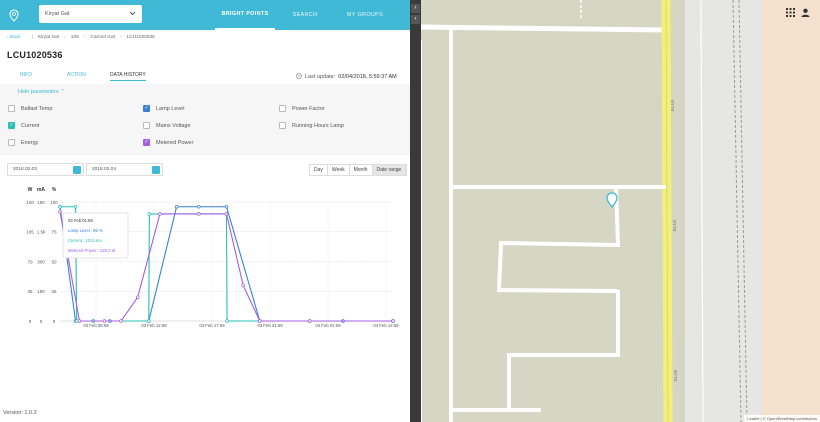 This screenshot has height=422, width=820. I want to click on location-pin-icon, so click(14, 15).